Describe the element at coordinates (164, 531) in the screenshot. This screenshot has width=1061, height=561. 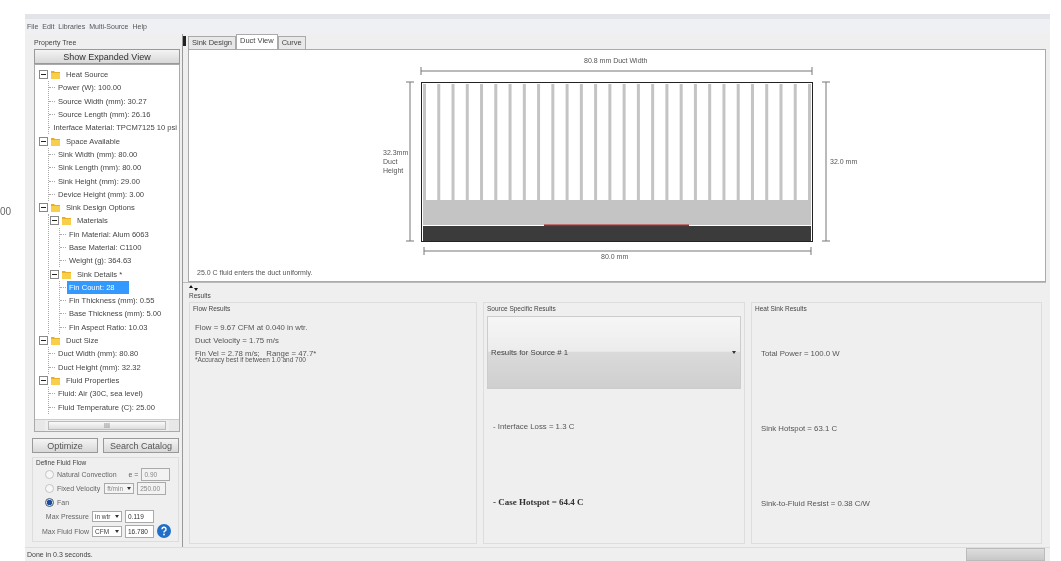
I see `help-icon` at that location.